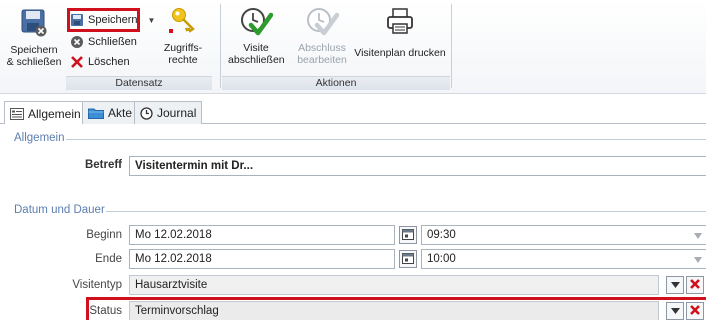  What do you see at coordinates (322, 22) in the screenshot?
I see `clock-check-disabled-icon` at bounding box center [322, 22].